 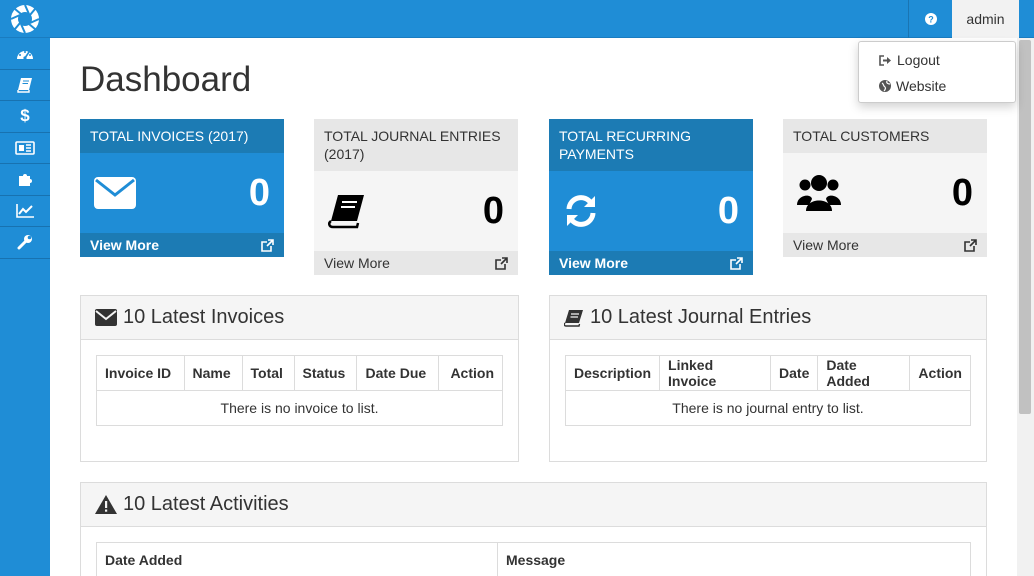 What do you see at coordinates (25, 307) in the screenshot?
I see `sidebar: $` at bounding box center [25, 307].